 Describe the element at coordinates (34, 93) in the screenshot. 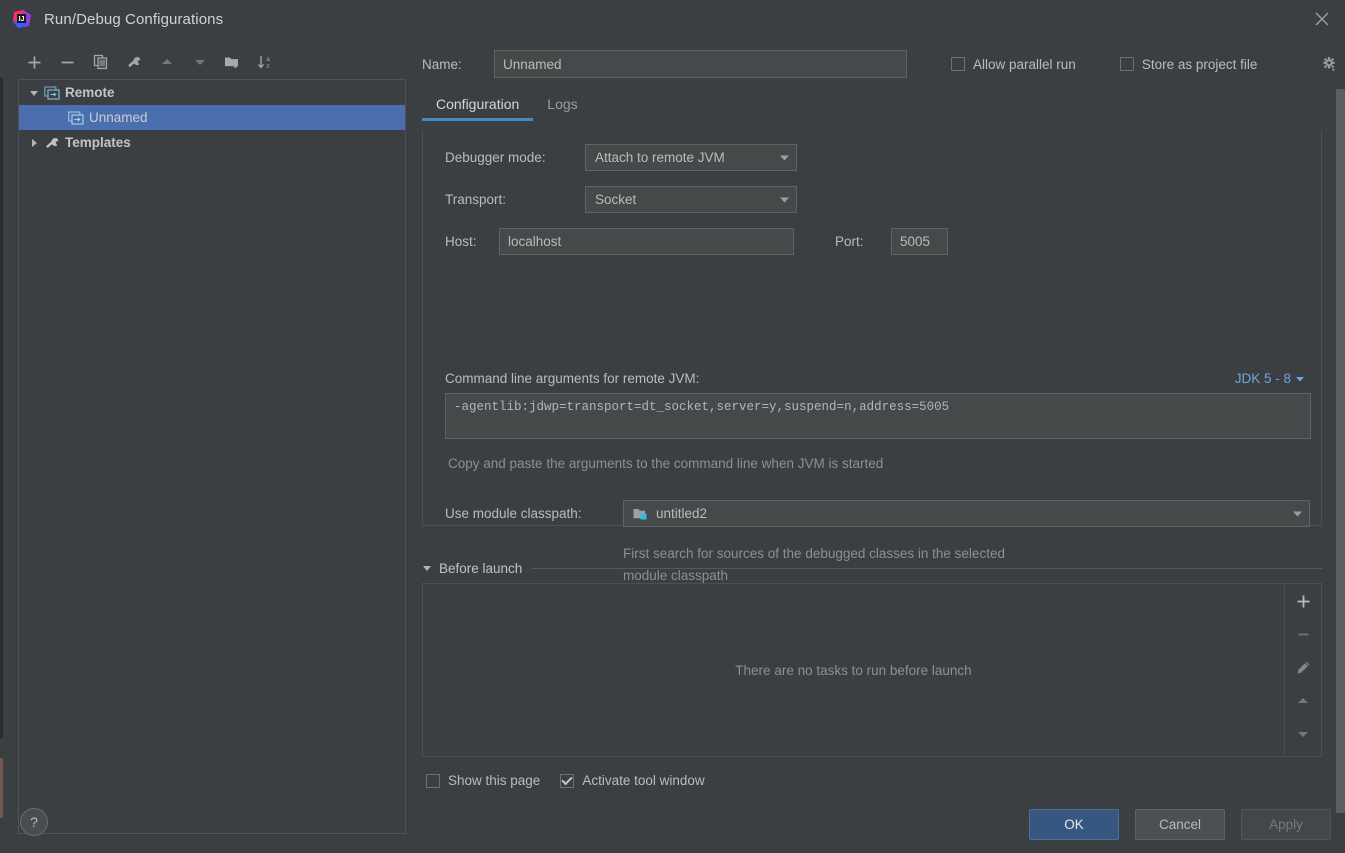

I see `expand-twisty-icon` at that location.